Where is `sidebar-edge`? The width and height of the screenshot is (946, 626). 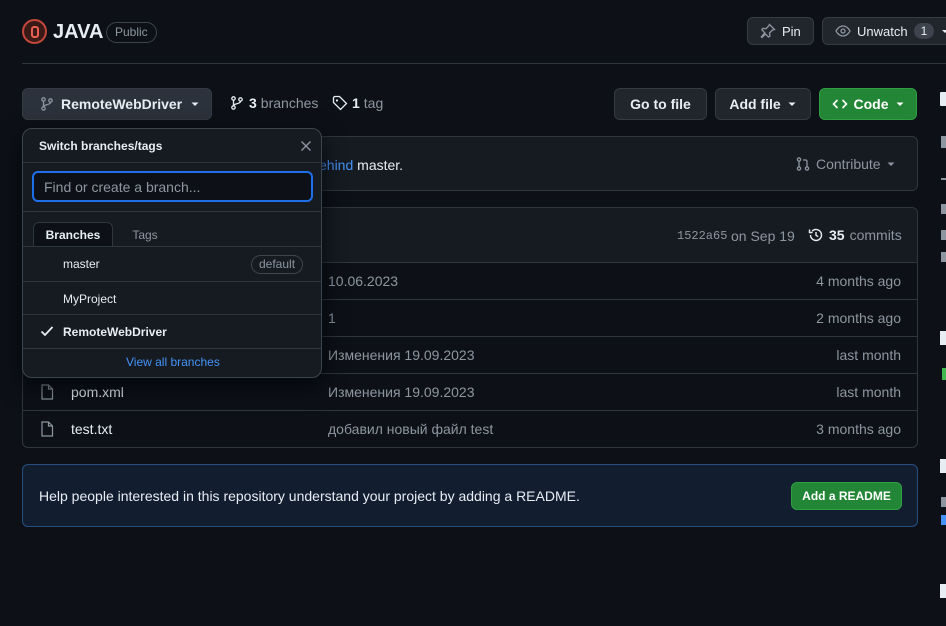
sidebar-edge is located at coordinates (943, 358).